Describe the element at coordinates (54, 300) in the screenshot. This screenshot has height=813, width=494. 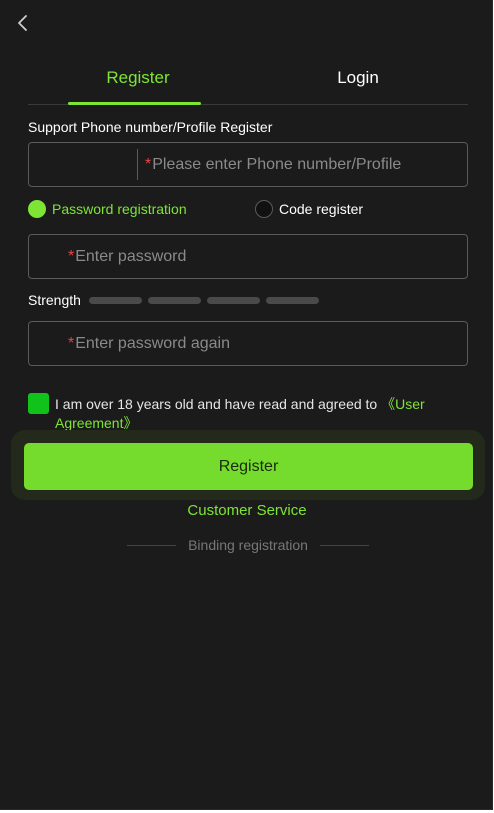
I see `strength-label: Strength` at that location.